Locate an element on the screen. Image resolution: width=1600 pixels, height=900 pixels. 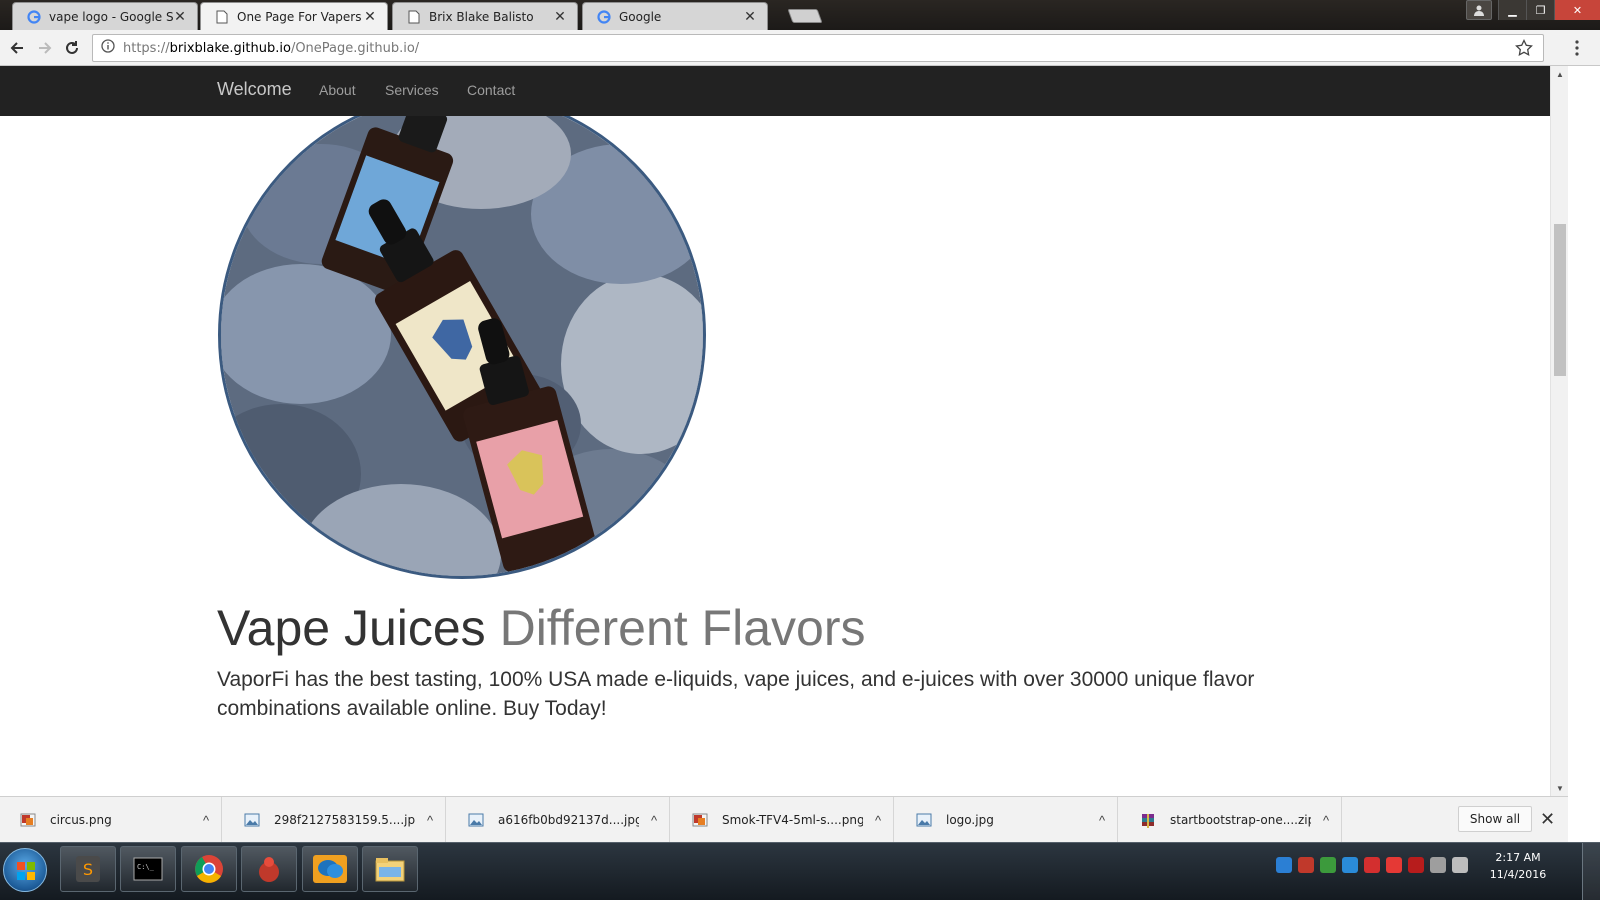
window-controls: ▁ ❐ ✕ is located at coordinates (1533, 10).